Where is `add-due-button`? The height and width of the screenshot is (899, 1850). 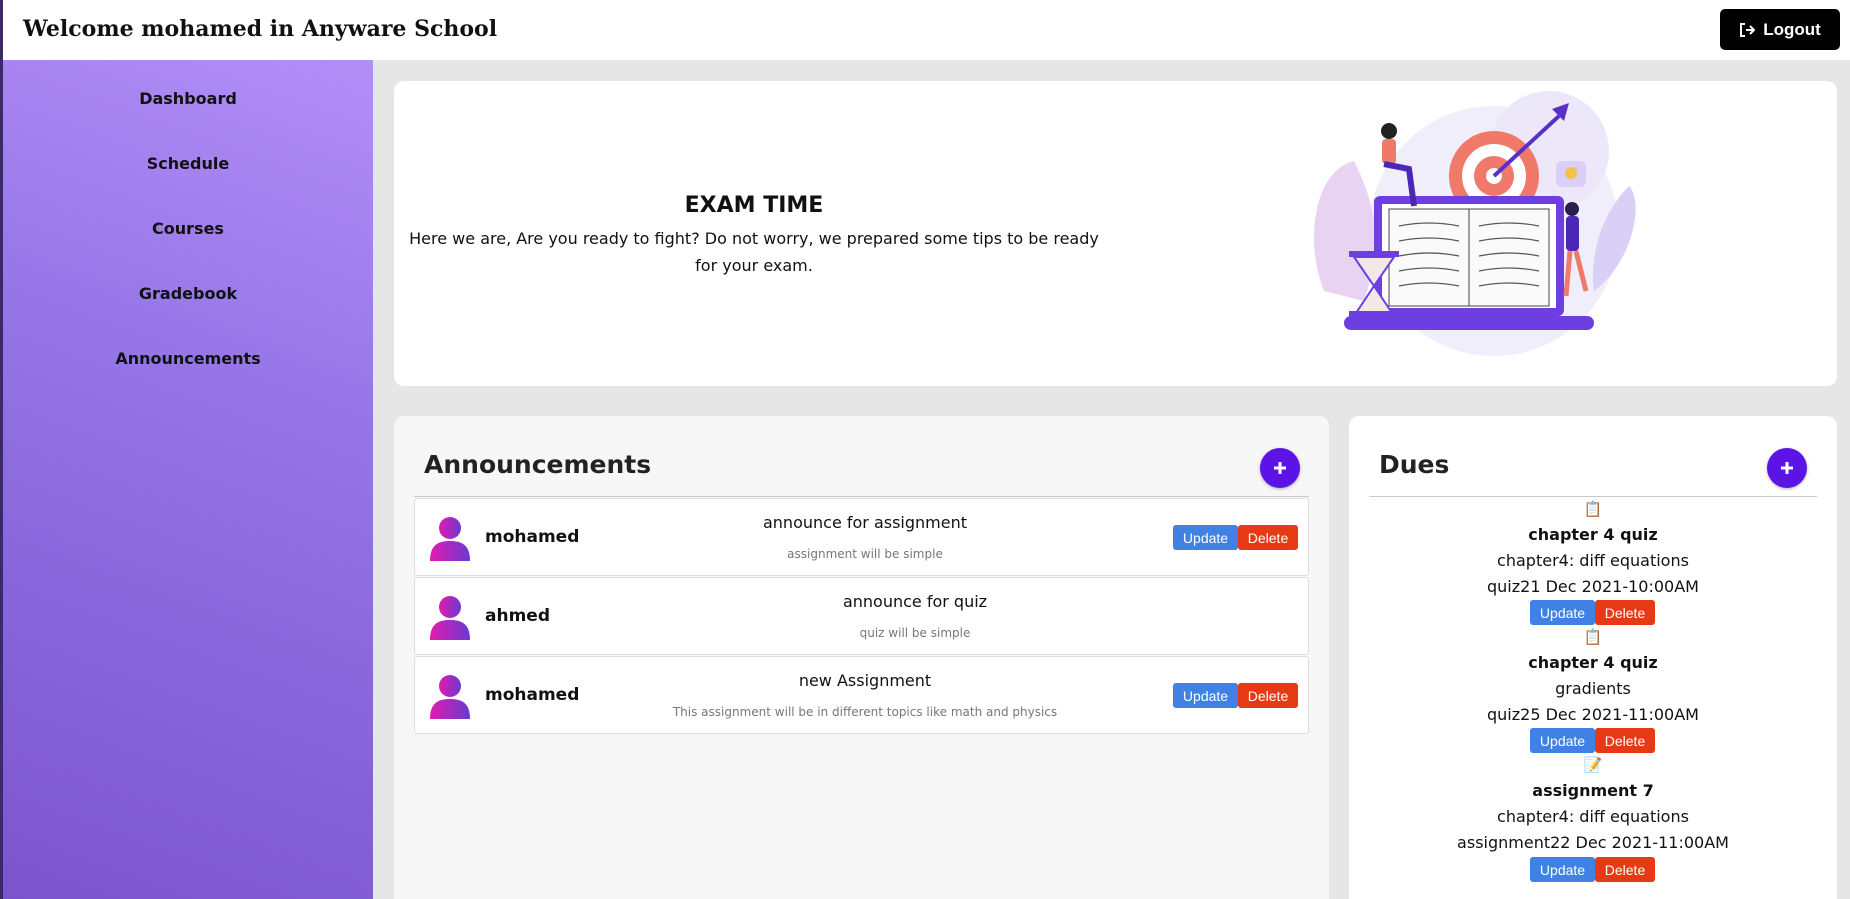 add-due-button is located at coordinates (1787, 468).